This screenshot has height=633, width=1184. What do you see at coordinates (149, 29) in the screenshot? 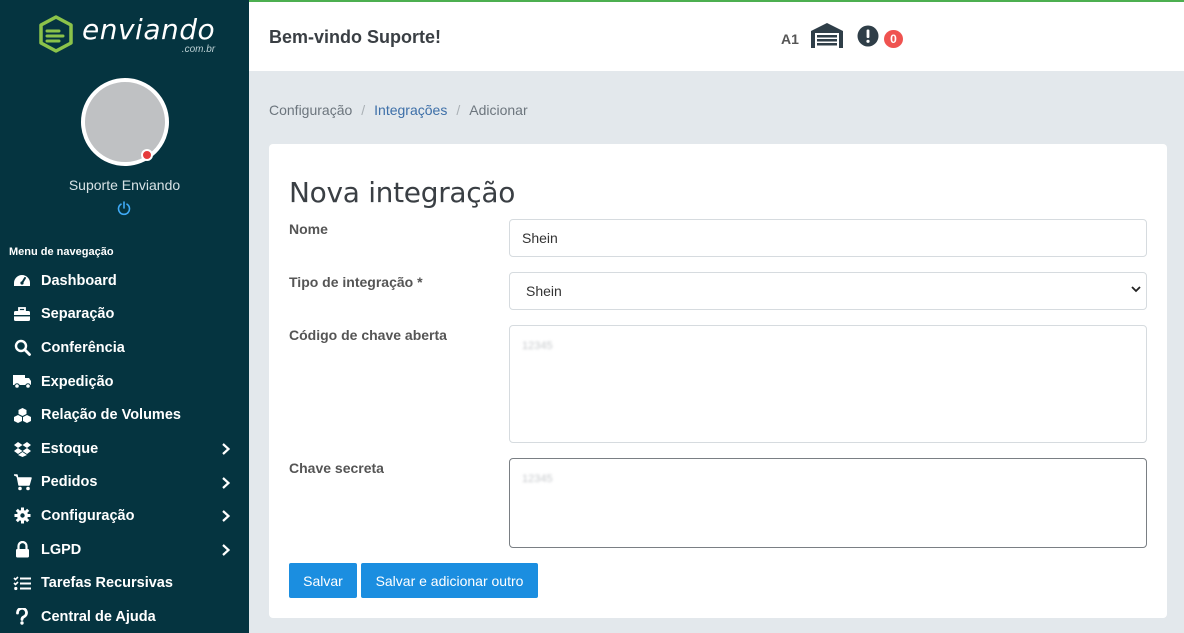
I see `logo-text: enviando` at bounding box center [149, 29].